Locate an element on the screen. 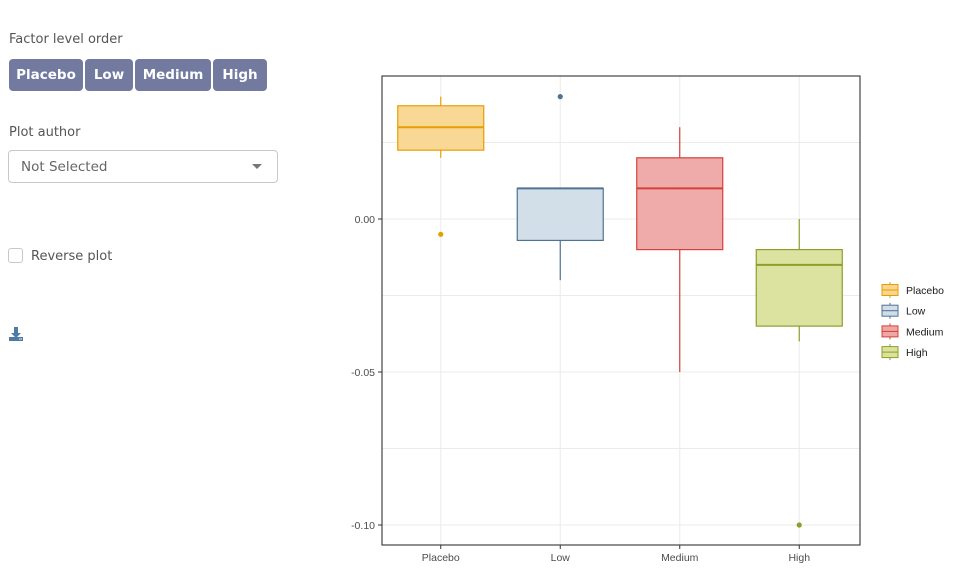 This screenshot has height=577, width=970. x-tick-label: Low is located at coordinates (561, 558).